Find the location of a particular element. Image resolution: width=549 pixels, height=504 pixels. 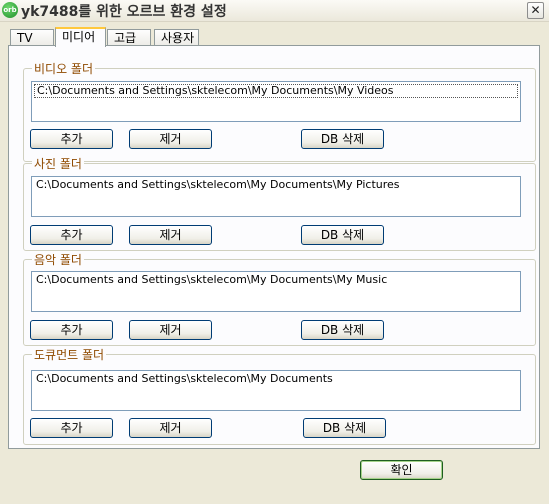

photo-folder-title: 사진 폴더 is located at coordinates (58, 163).